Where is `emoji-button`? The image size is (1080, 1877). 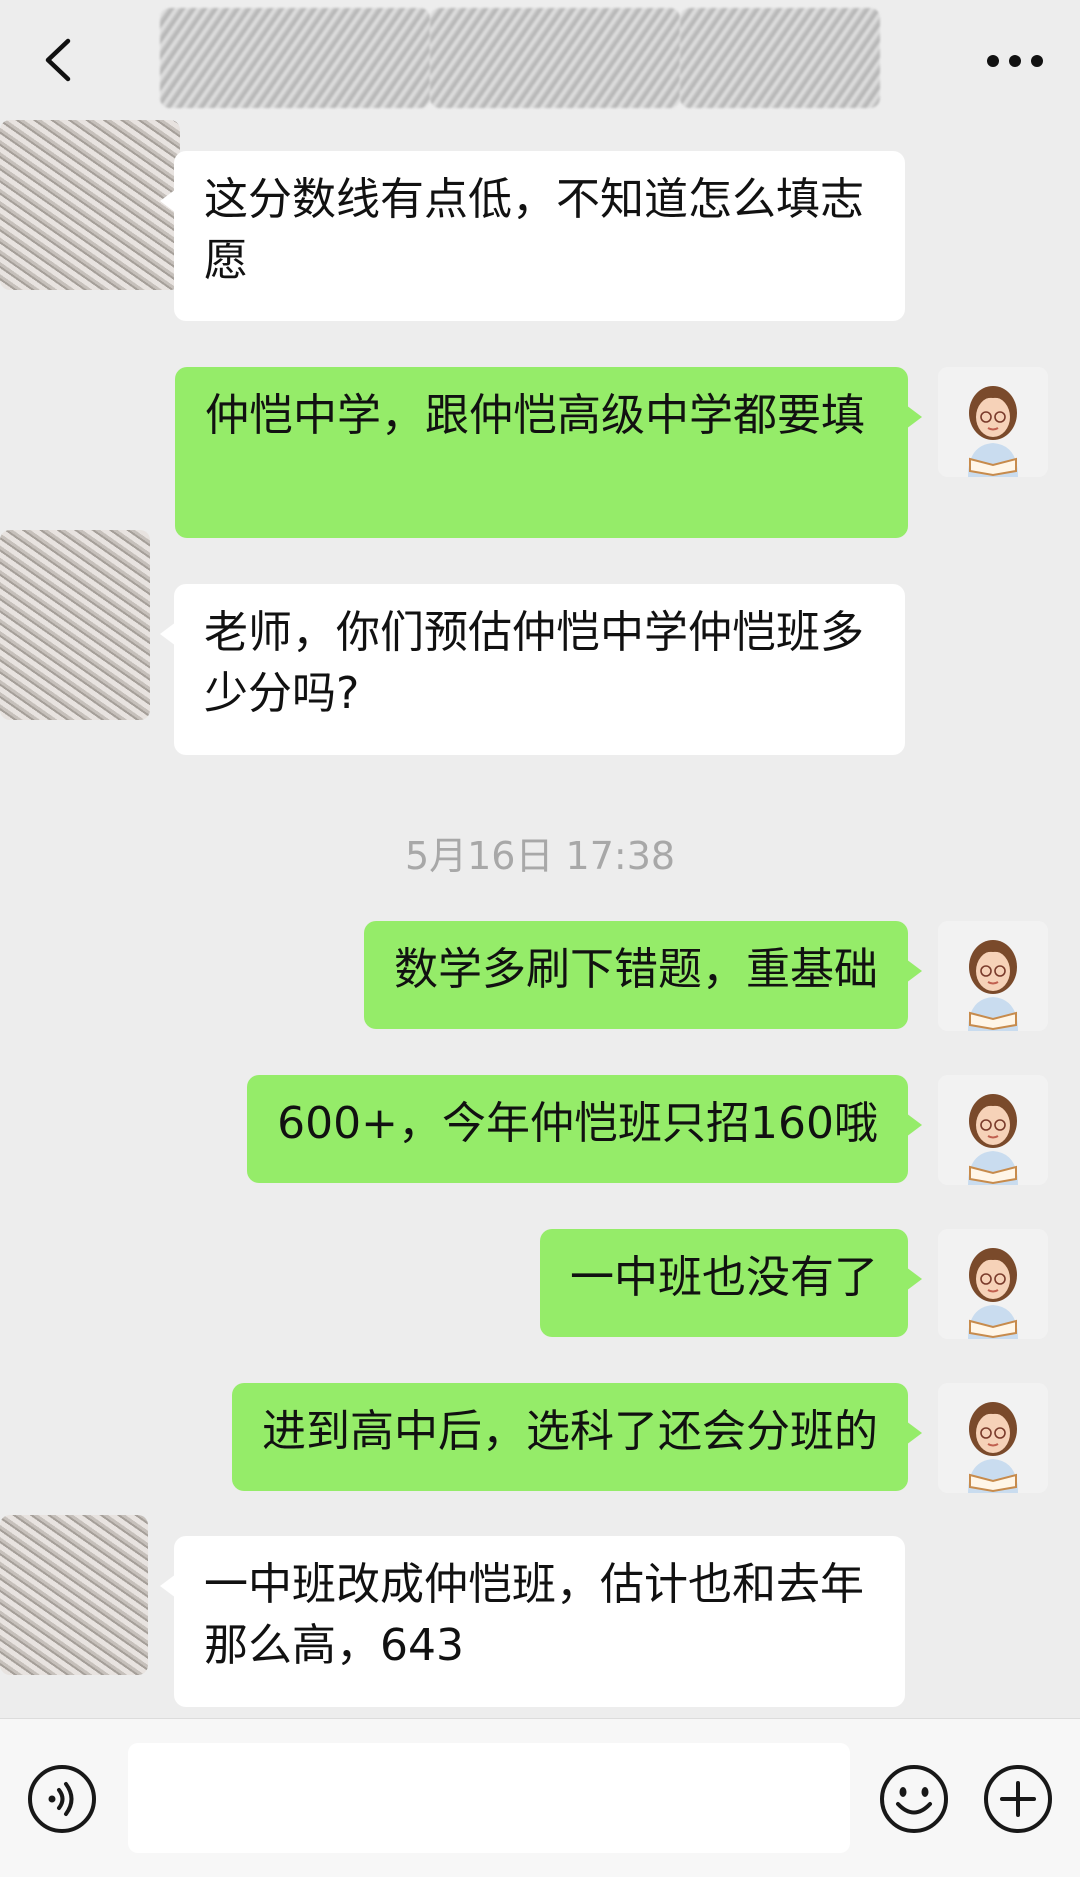
emoji-button is located at coordinates (914, 1799).